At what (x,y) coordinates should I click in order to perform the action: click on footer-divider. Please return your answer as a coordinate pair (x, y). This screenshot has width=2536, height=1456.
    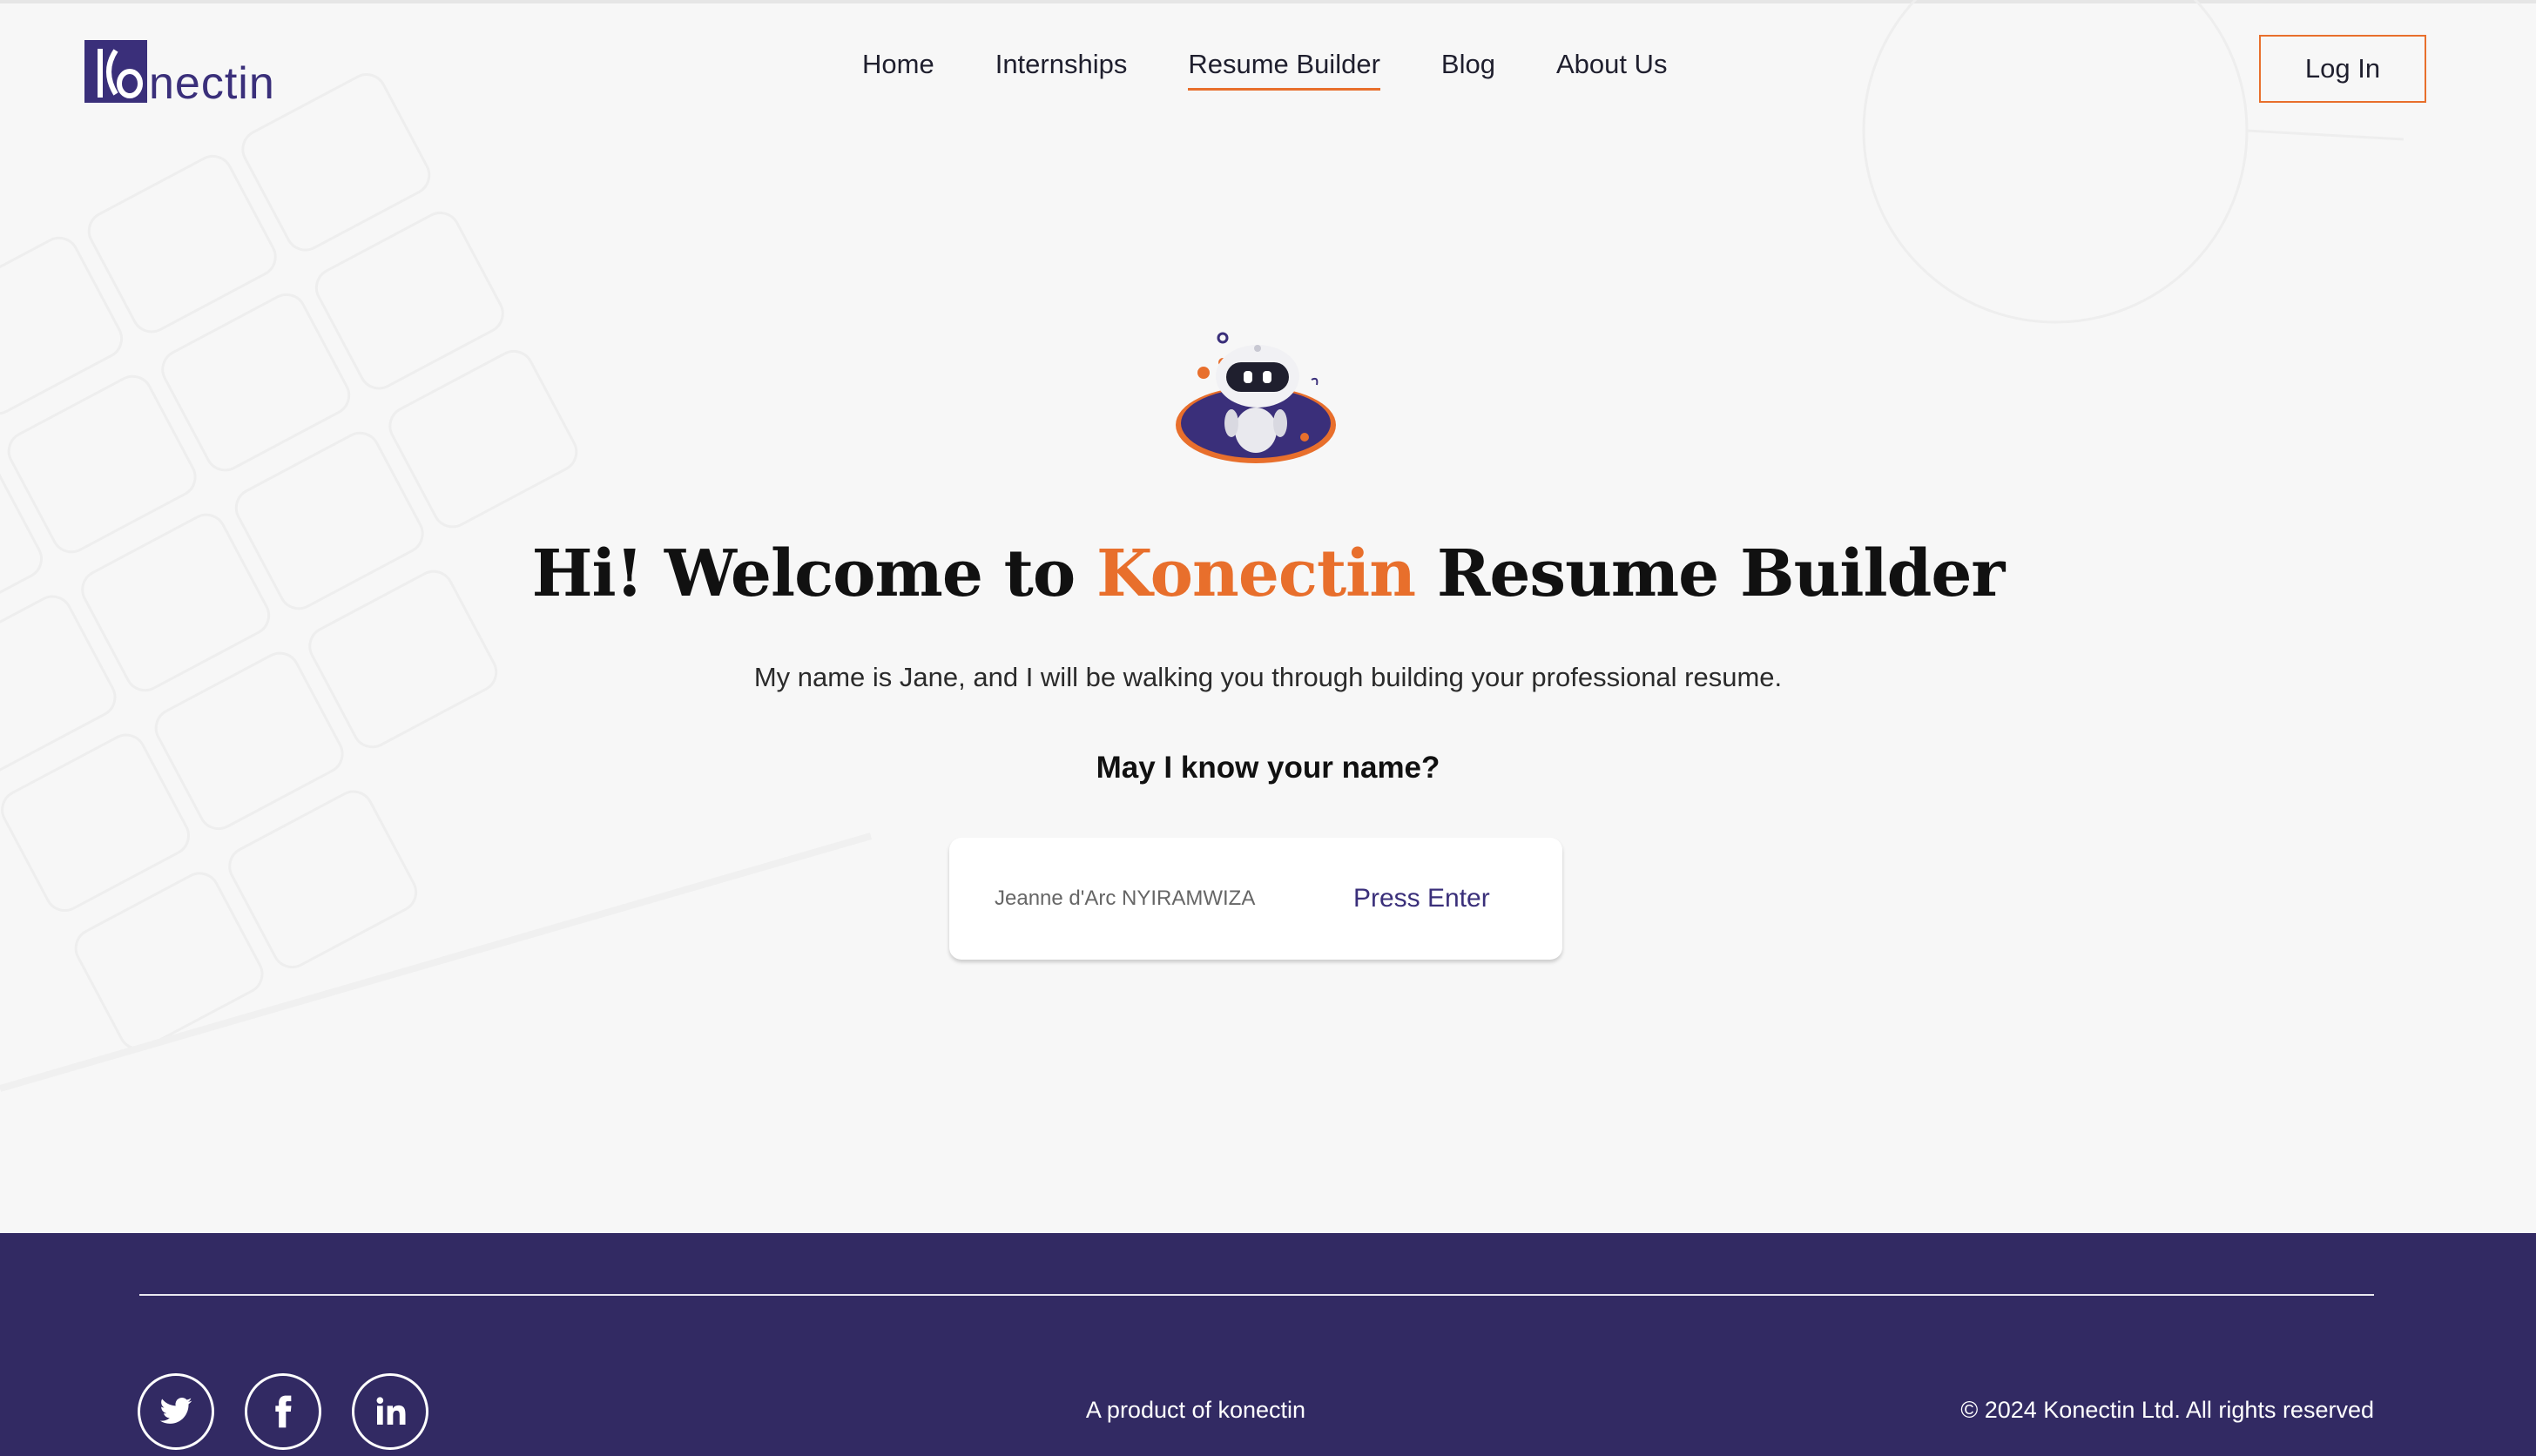
    Looking at the image, I should click on (1256, 1295).